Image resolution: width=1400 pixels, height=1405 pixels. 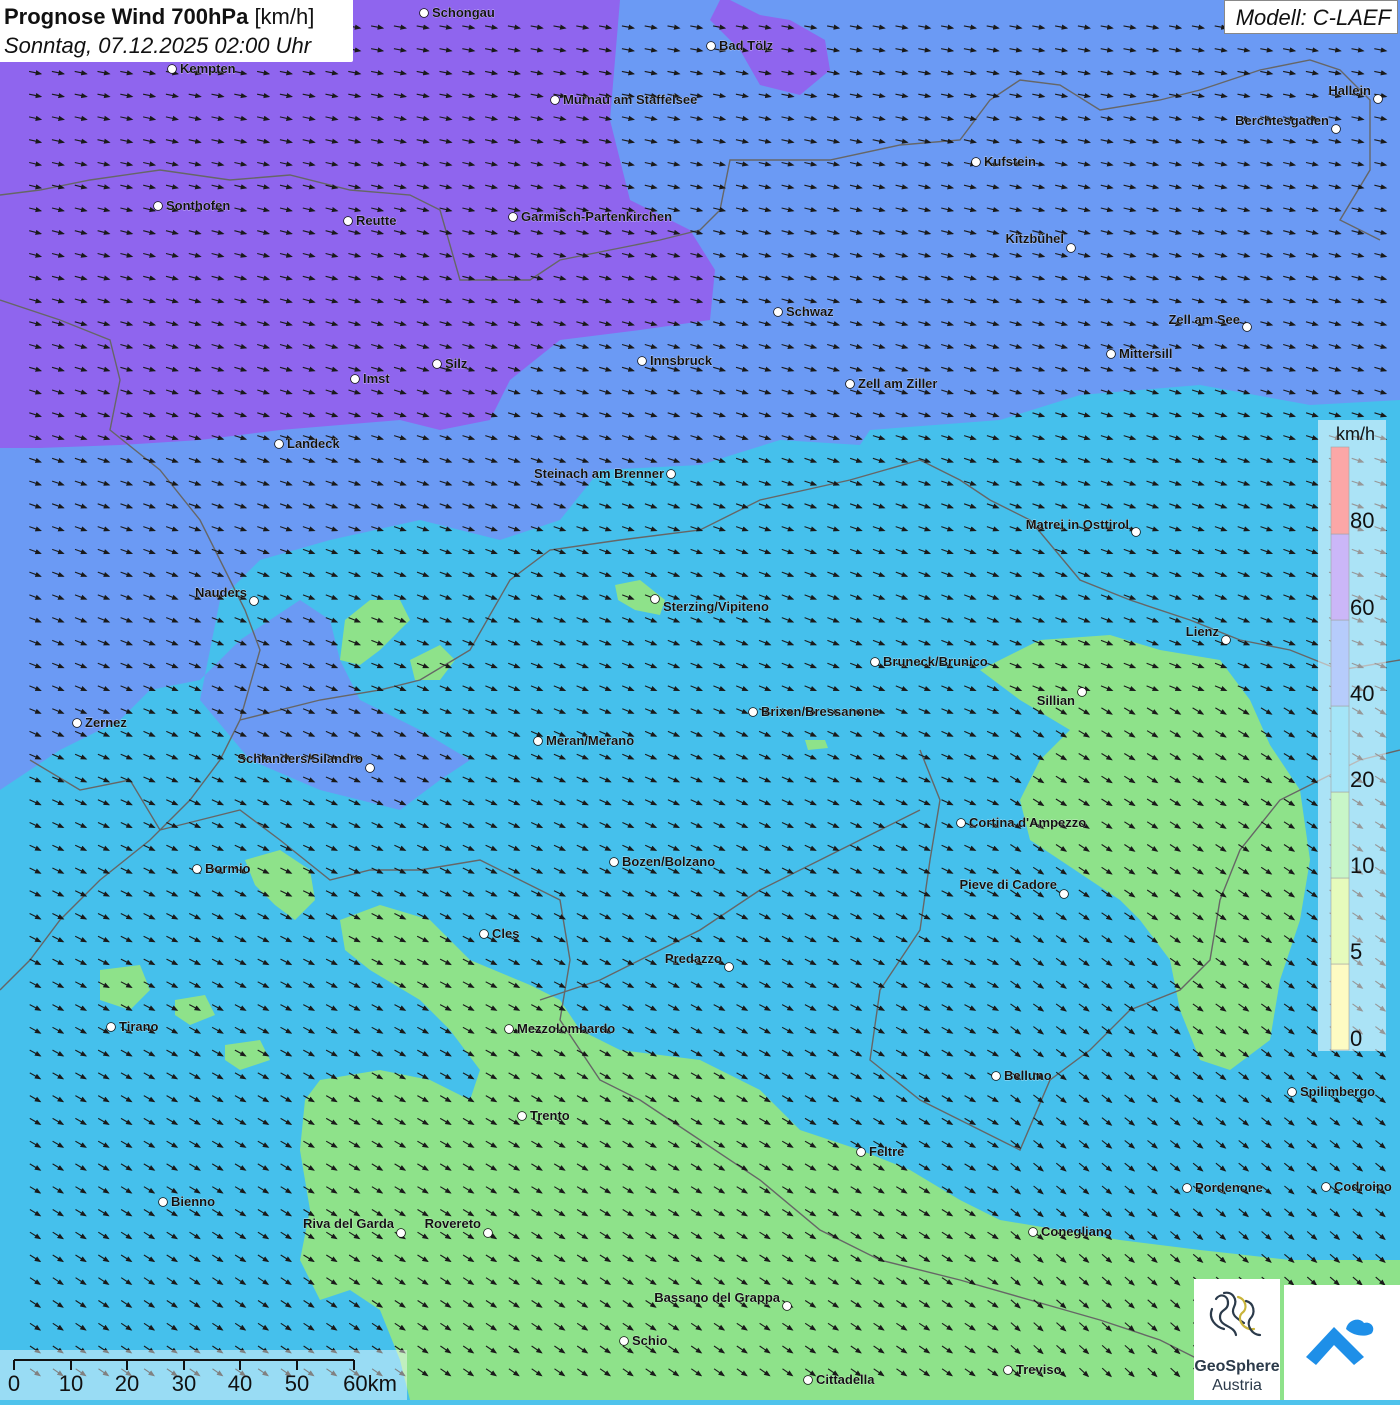 What do you see at coordinates (630, 99) in the screenshot?
I see `city-label: Murnau am Staffelsee` at bounding box center [630, 99].